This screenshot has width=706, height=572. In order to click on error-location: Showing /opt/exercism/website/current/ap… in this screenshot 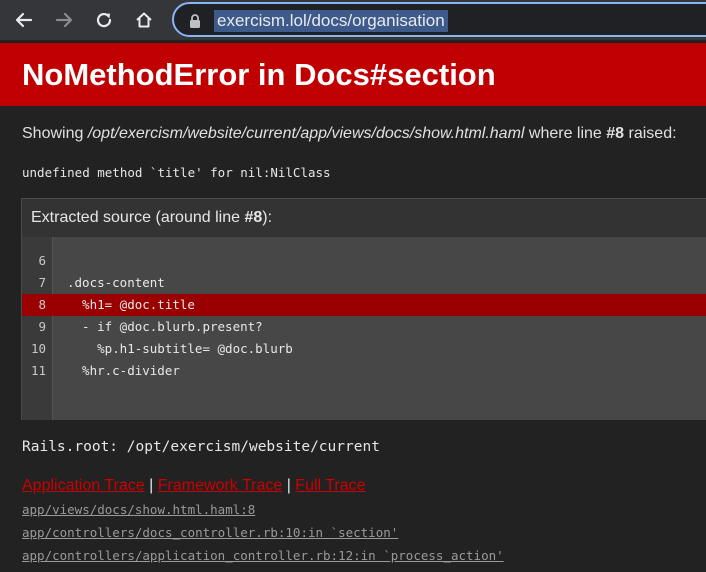, I will do `click(349, 134)`.